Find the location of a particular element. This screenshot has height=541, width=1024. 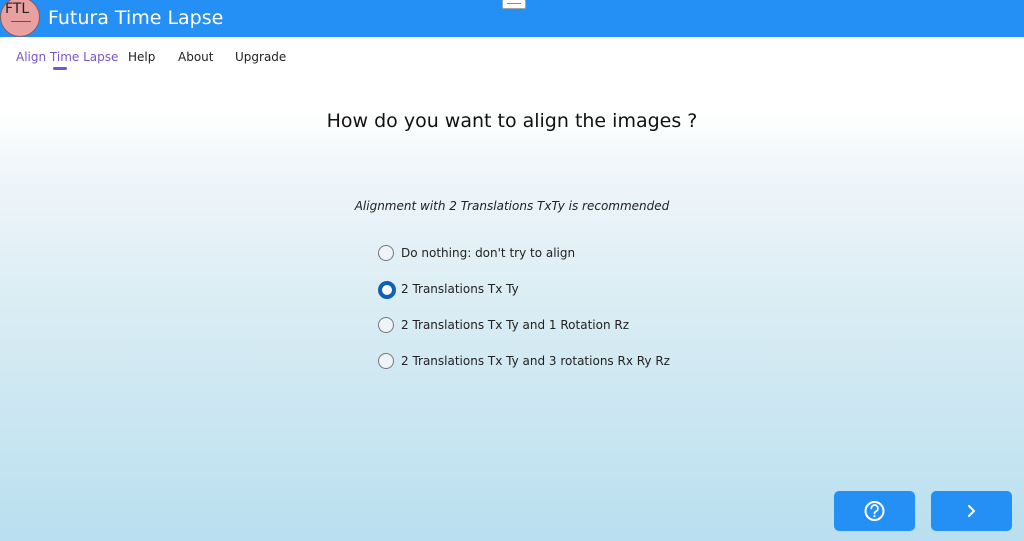

menu-item-about: About is located at coordinates (195, 57).